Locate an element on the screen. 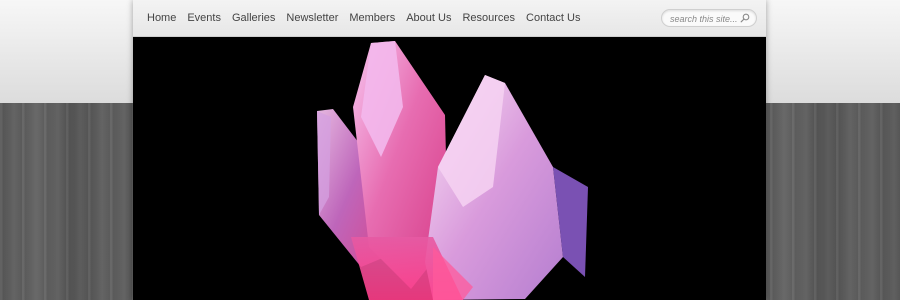  nav-item-resources: Resources is located at coordinates (488, 18).